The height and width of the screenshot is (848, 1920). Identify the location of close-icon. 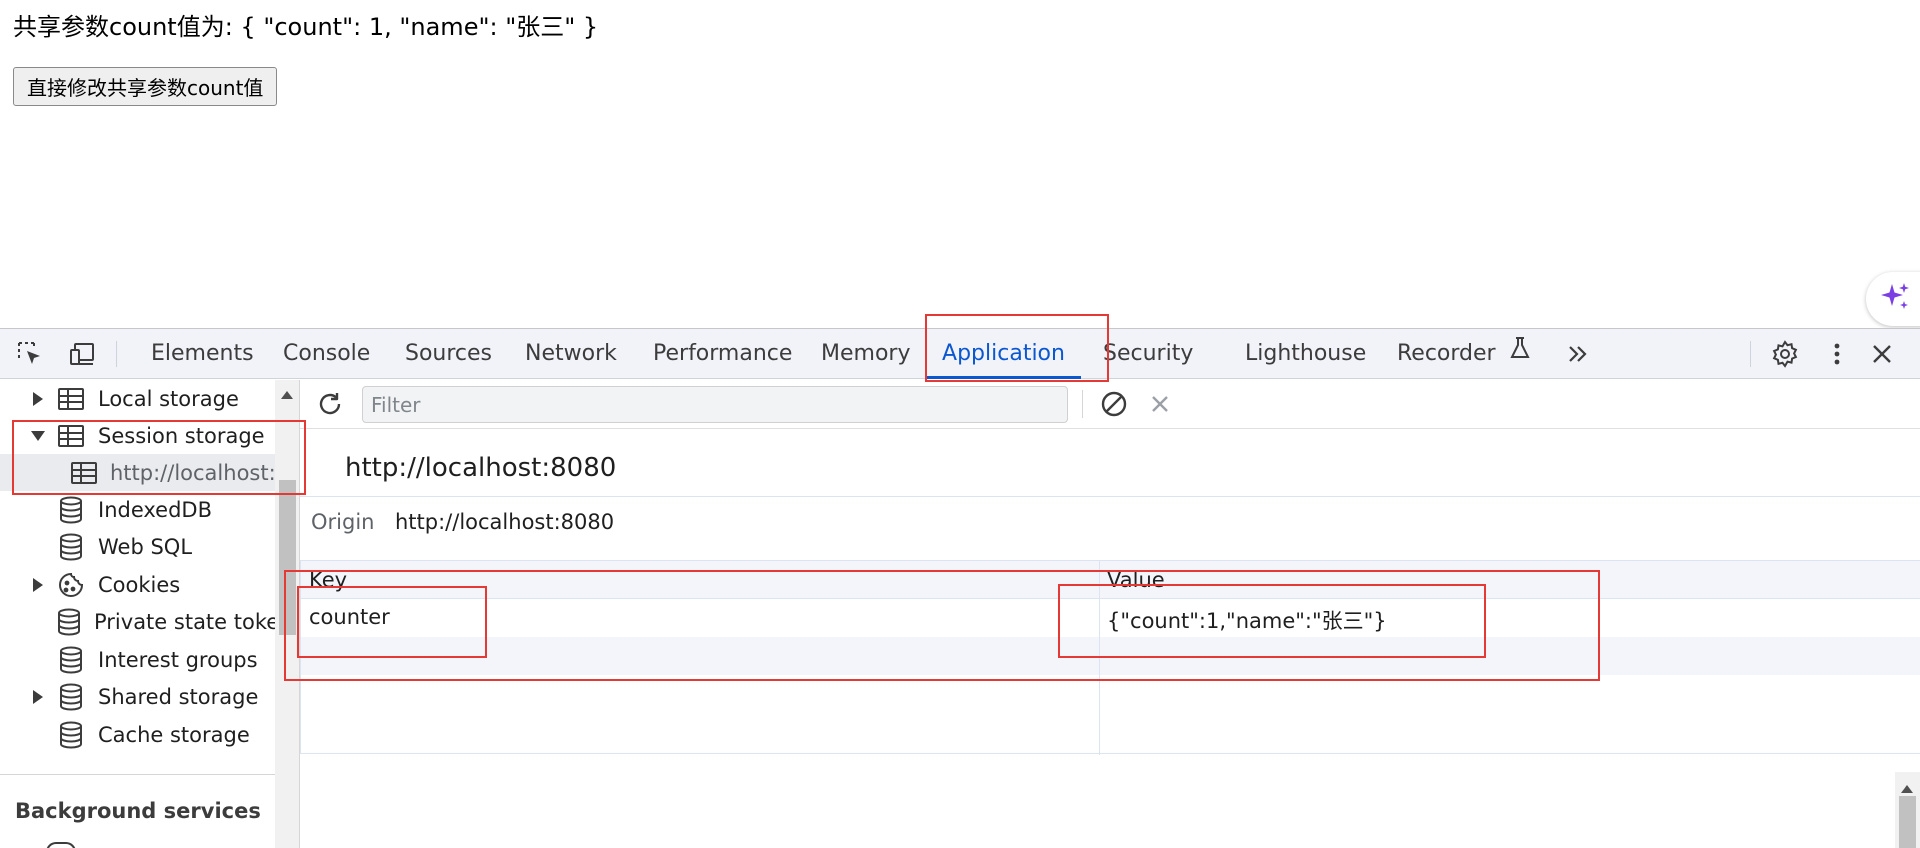
(1882, 354).